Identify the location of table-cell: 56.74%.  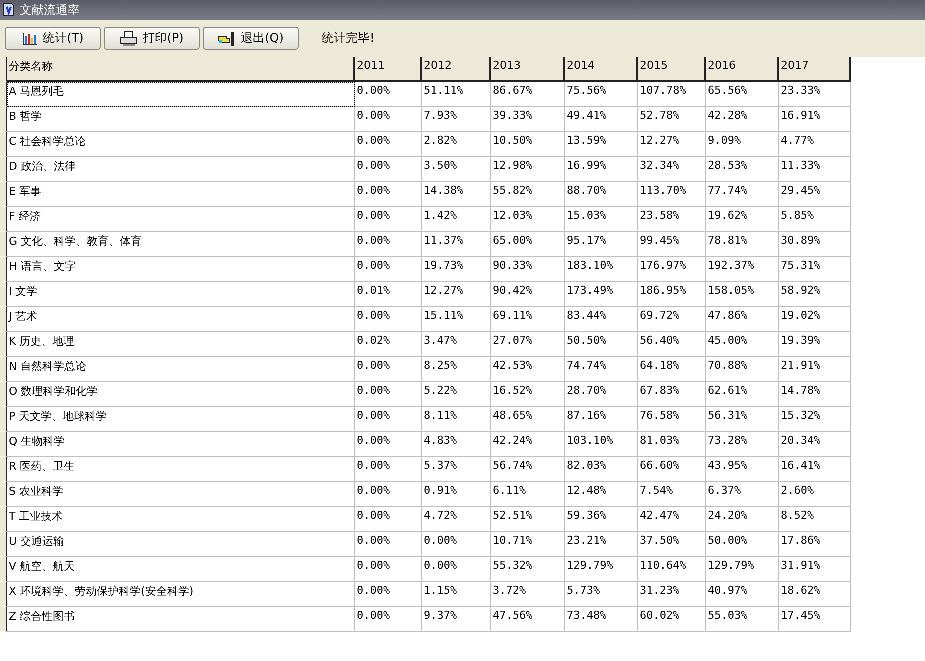
(528, 469).